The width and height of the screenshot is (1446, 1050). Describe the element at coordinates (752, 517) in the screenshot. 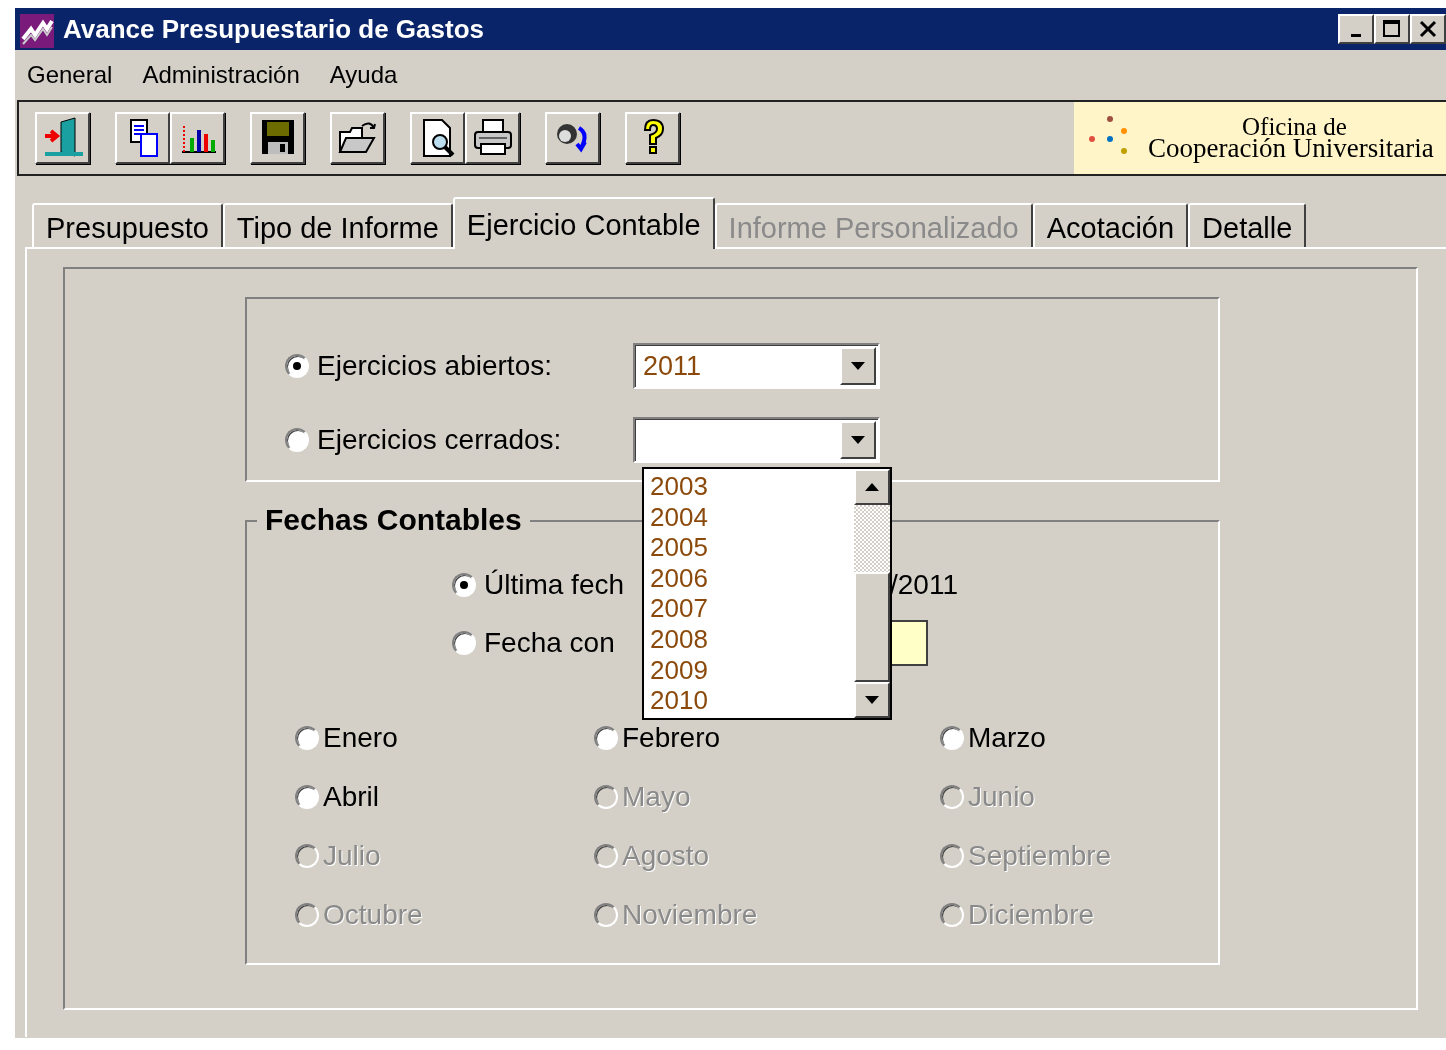

I see `list-item: 2004` at that location.